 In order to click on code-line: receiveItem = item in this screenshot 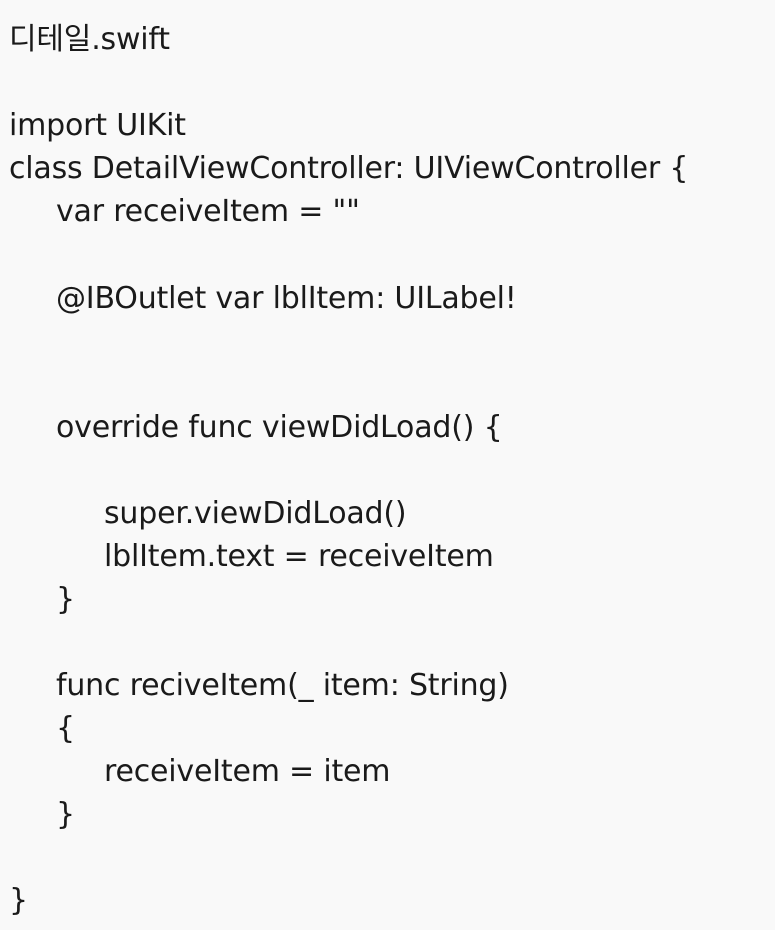, I will do `click(247, 771)`.